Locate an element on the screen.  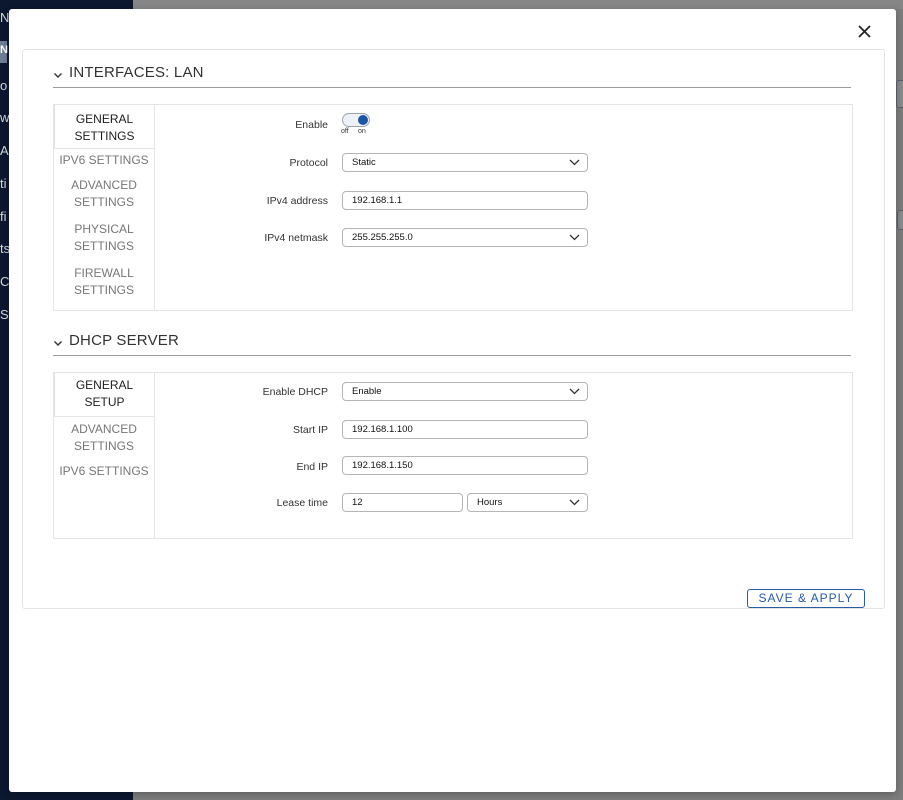
lease-unit-value: Hours is located at coordinates (490, 502).